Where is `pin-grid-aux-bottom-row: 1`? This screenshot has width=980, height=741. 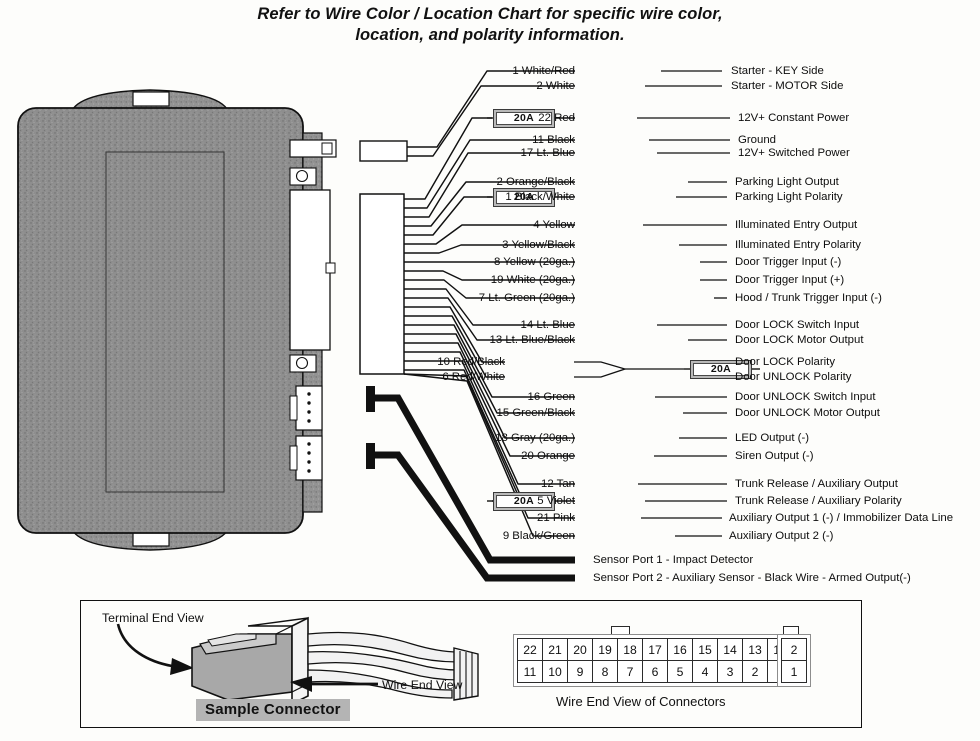
pin-grid-aux-bottom-row: 1 is located at coordinates (794, 671).